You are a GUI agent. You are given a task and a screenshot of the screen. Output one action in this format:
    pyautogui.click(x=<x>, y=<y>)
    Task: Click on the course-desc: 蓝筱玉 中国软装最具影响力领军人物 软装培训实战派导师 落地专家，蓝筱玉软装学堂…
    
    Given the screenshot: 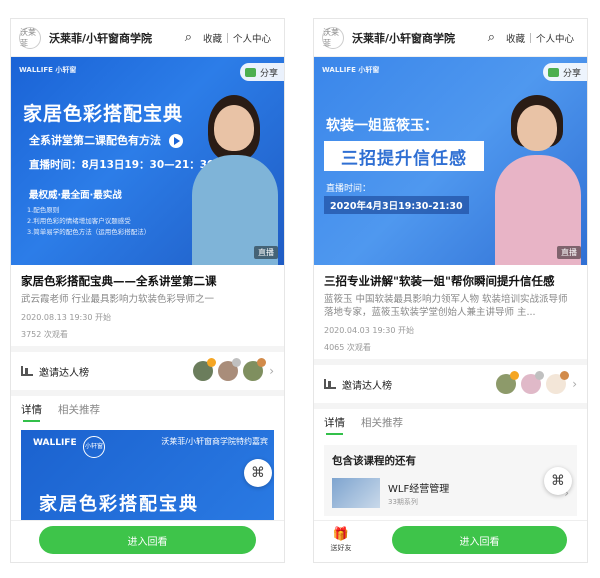 What is the action you would take?
    pyautogui.click(x=446, y=306)
    